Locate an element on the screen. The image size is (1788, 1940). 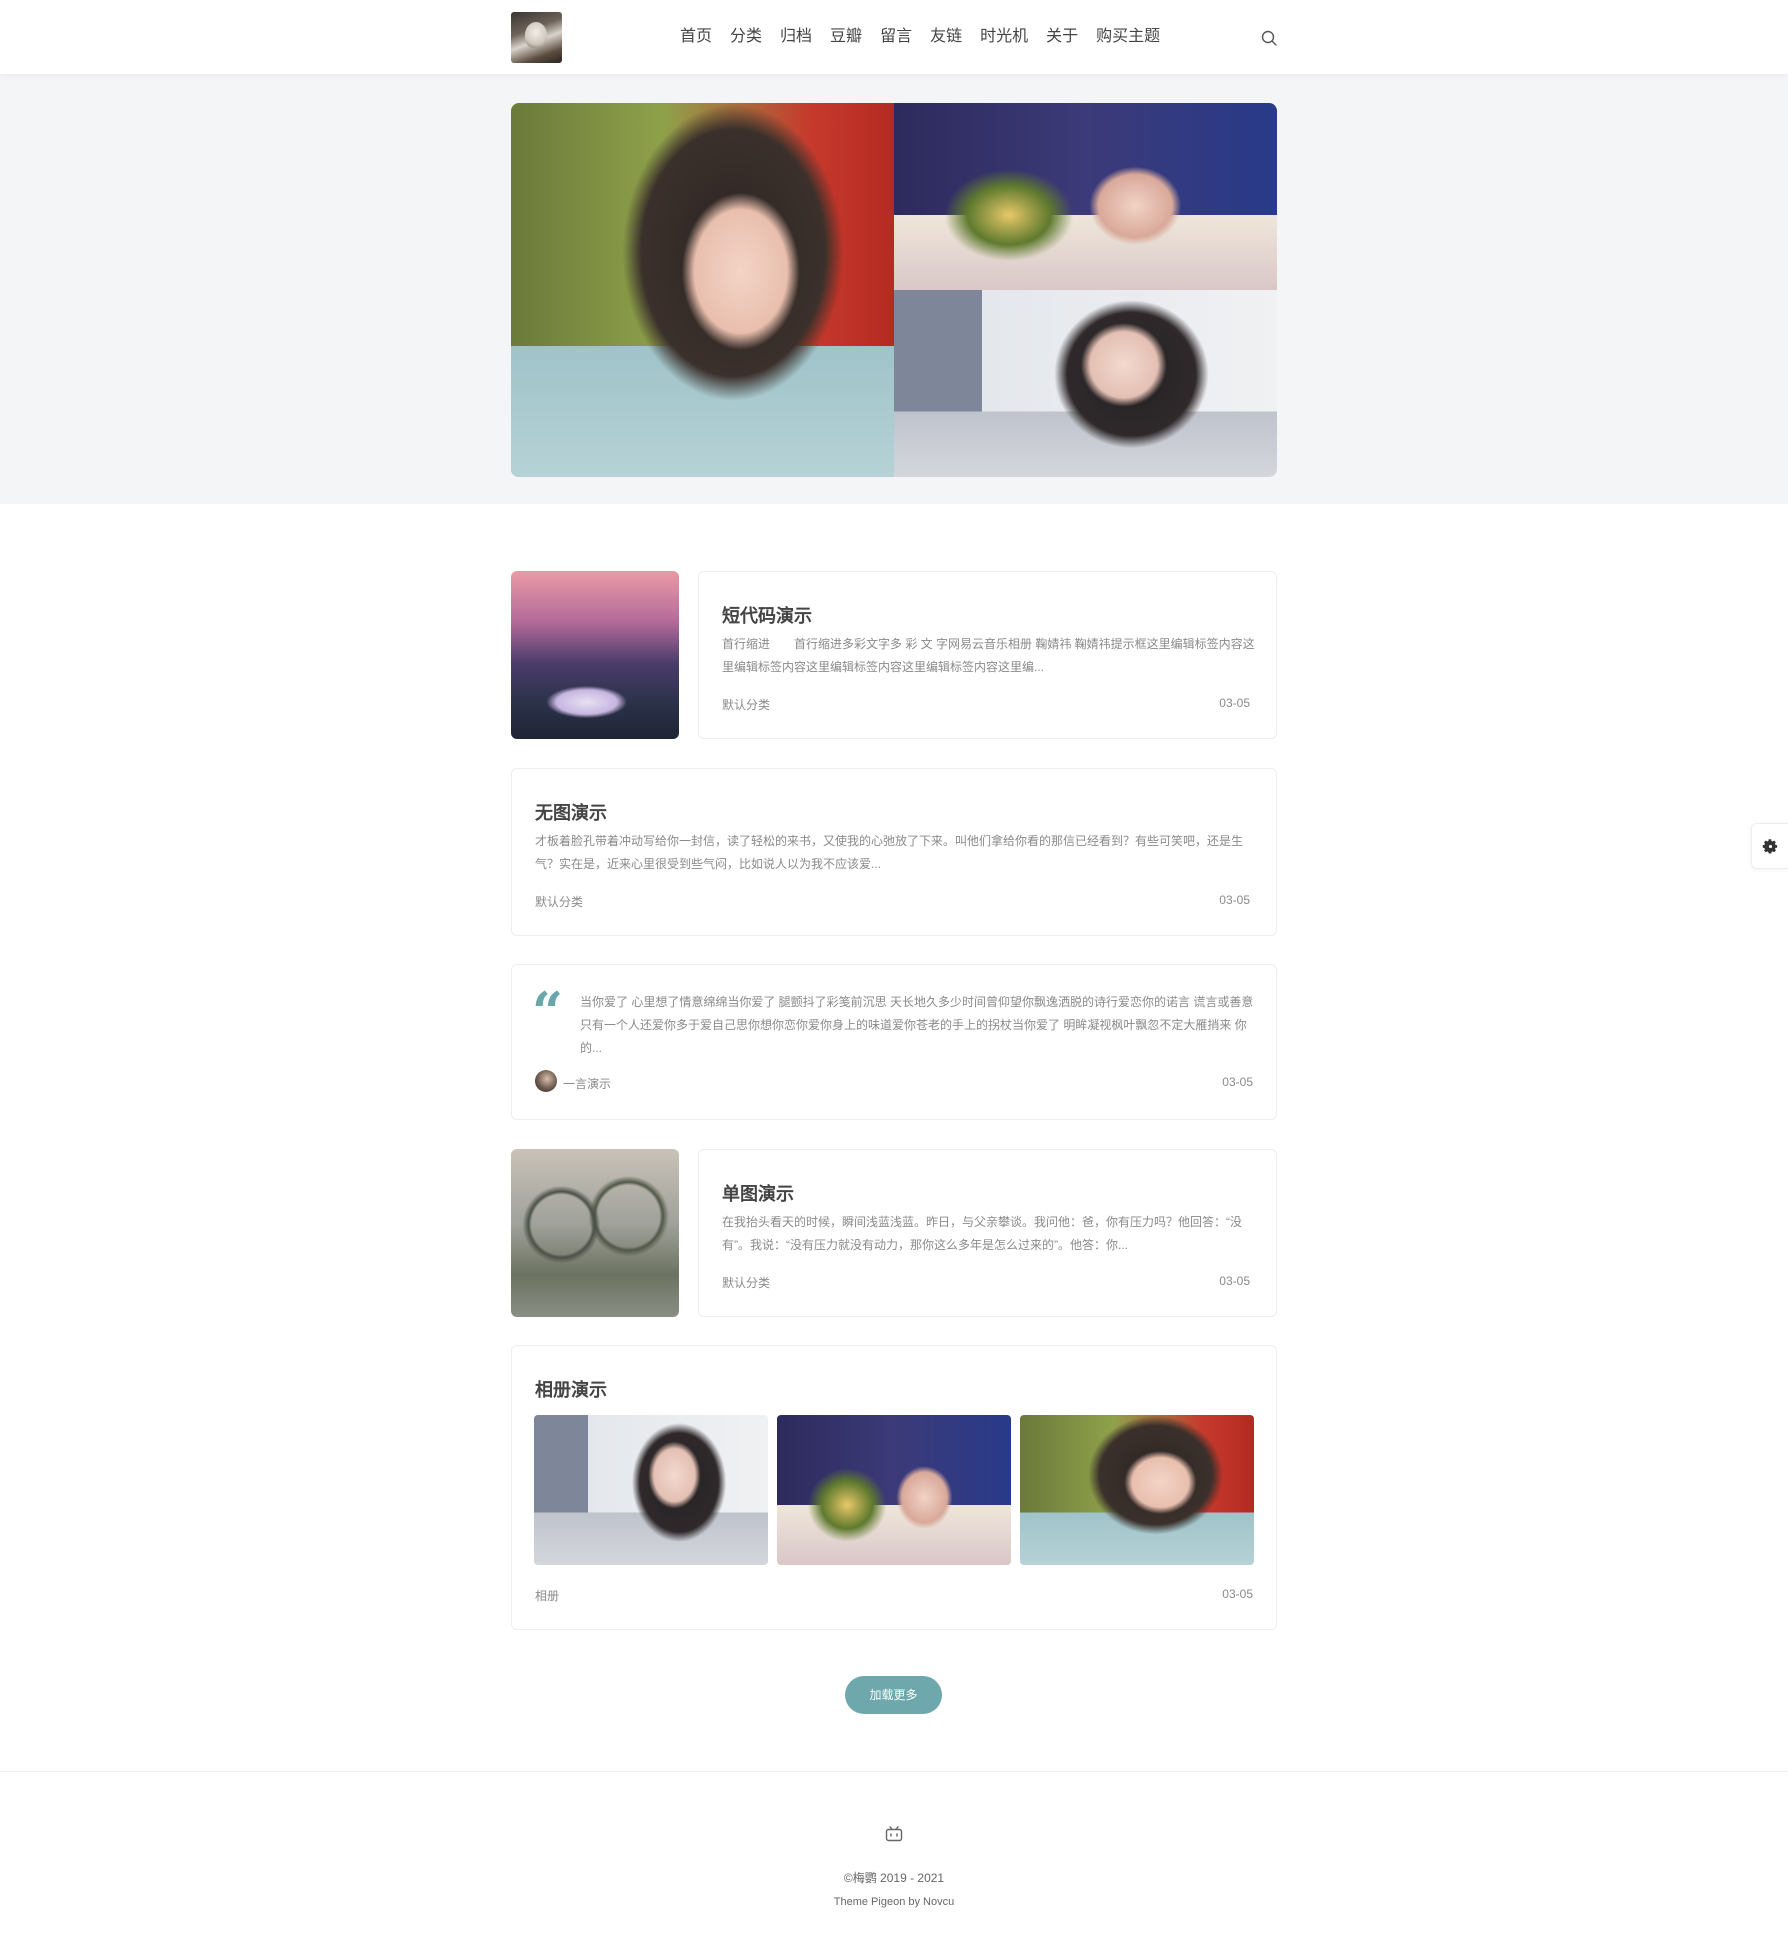
footer-copyright: ©梅鹦 2019 - 2021 is located at coordinates (894, 1878).